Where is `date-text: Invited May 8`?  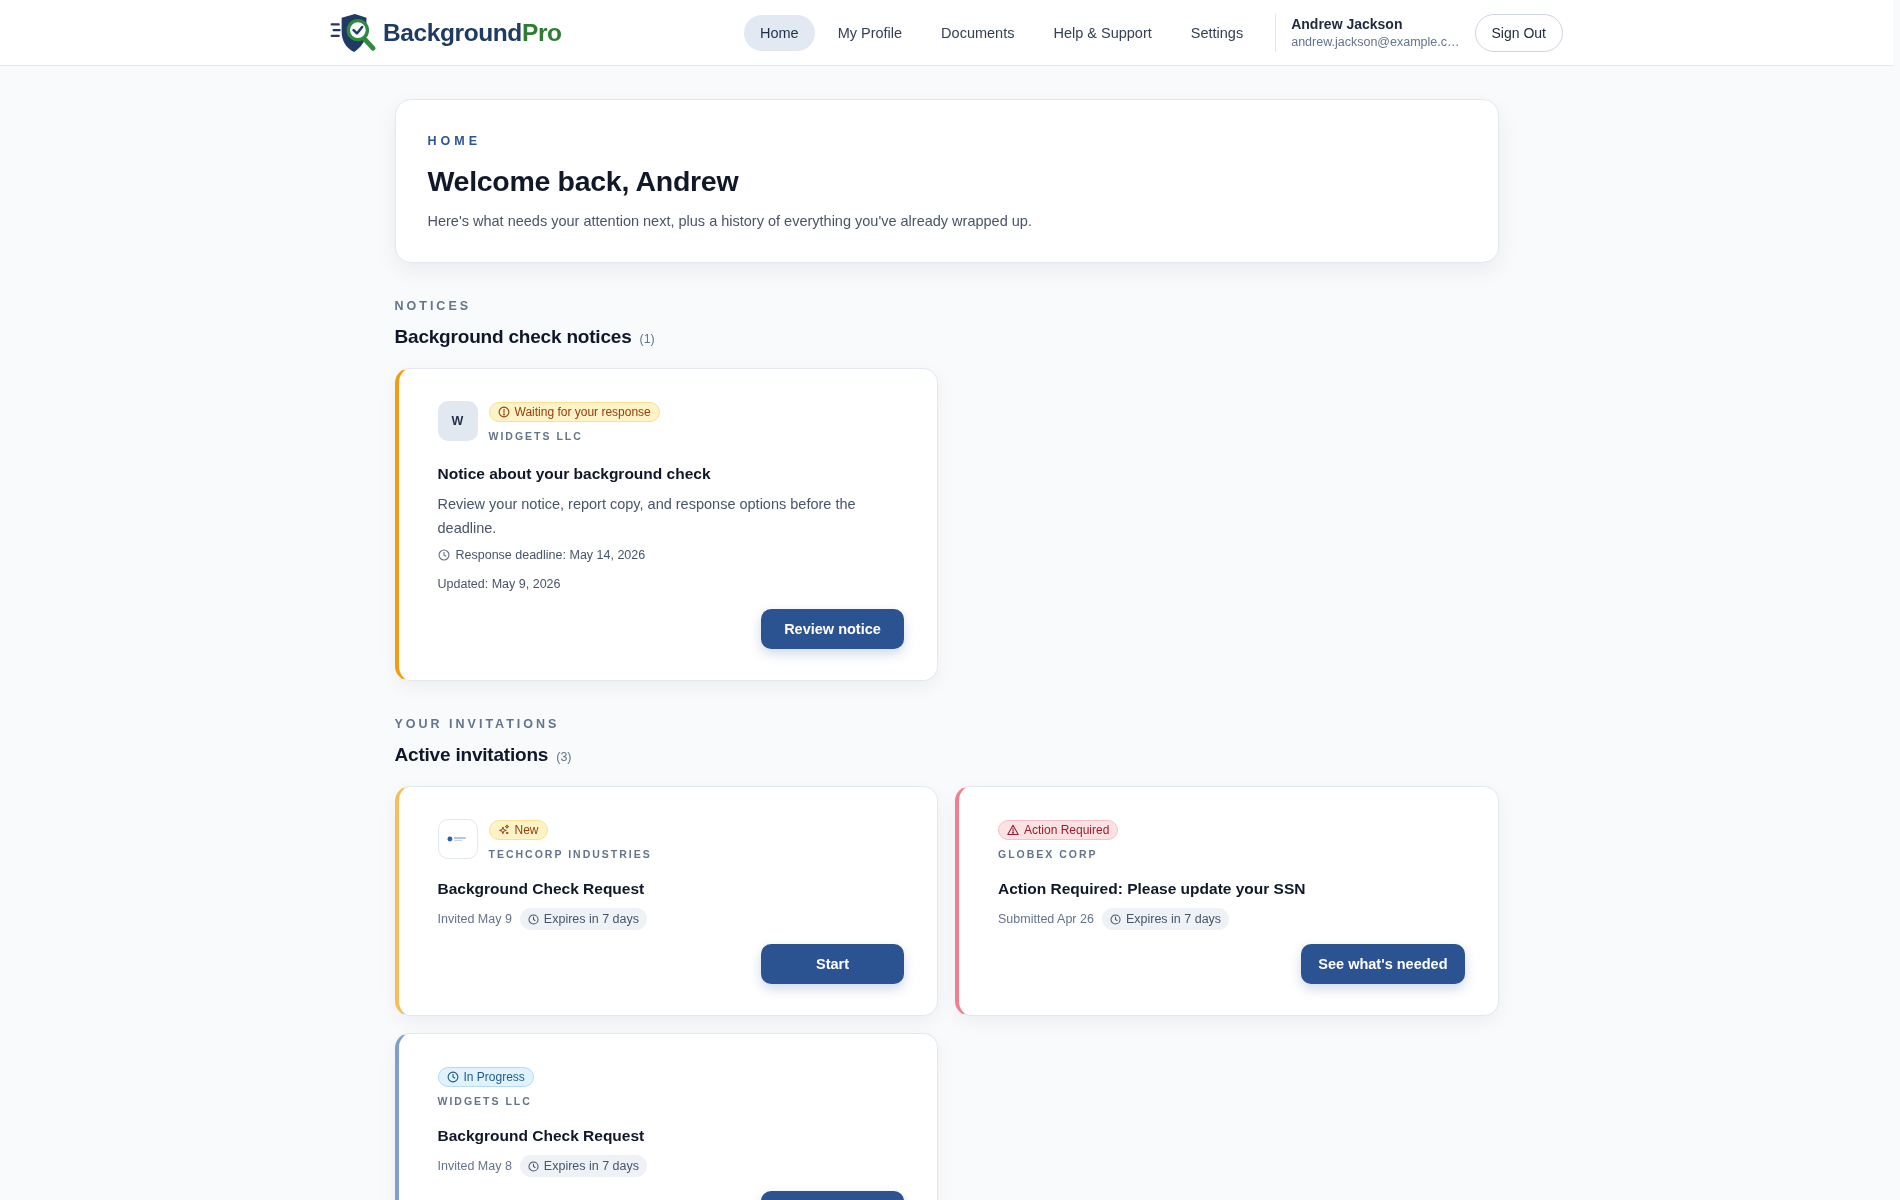
date-text: Invited May 8 is located at coordinates (474, 1166).